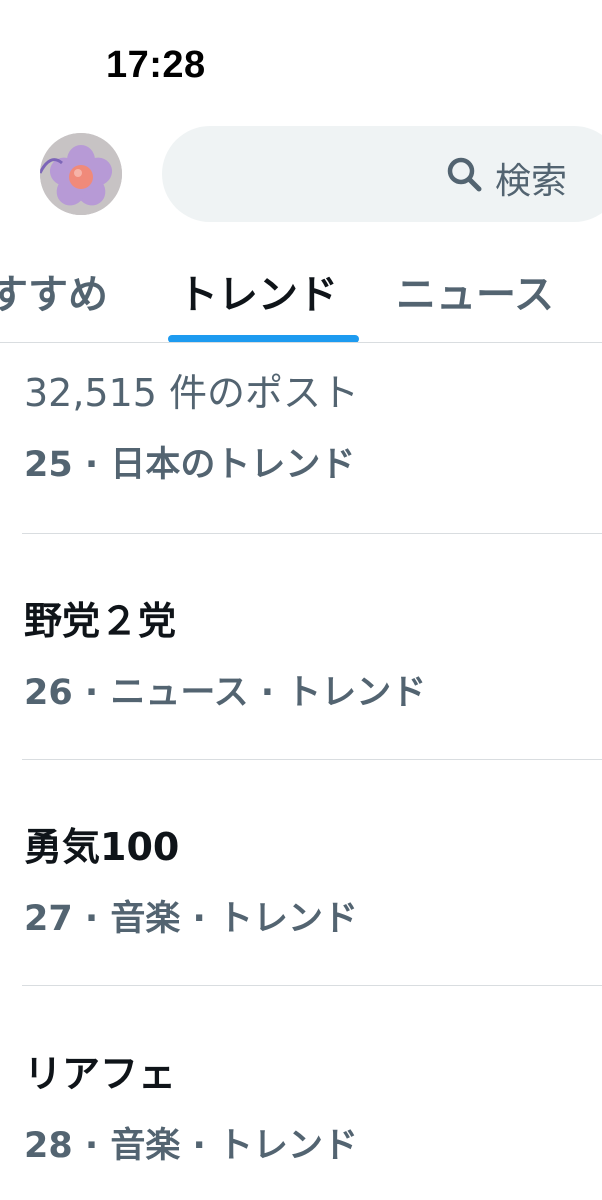 The width and height of the screenshot is (602, 1200). Describe the element at coordinates (464, 174) in the screenshot. I see `search-icon` at that location.